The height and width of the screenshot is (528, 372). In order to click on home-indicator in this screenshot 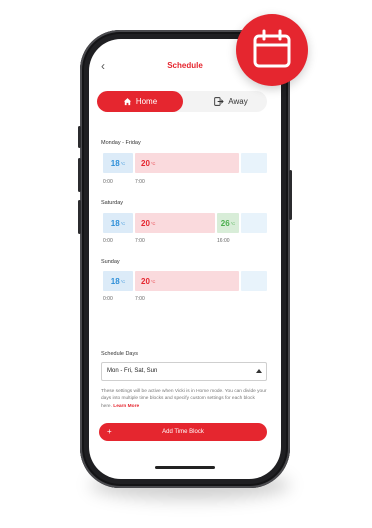, I will do `click(185, 467)`.